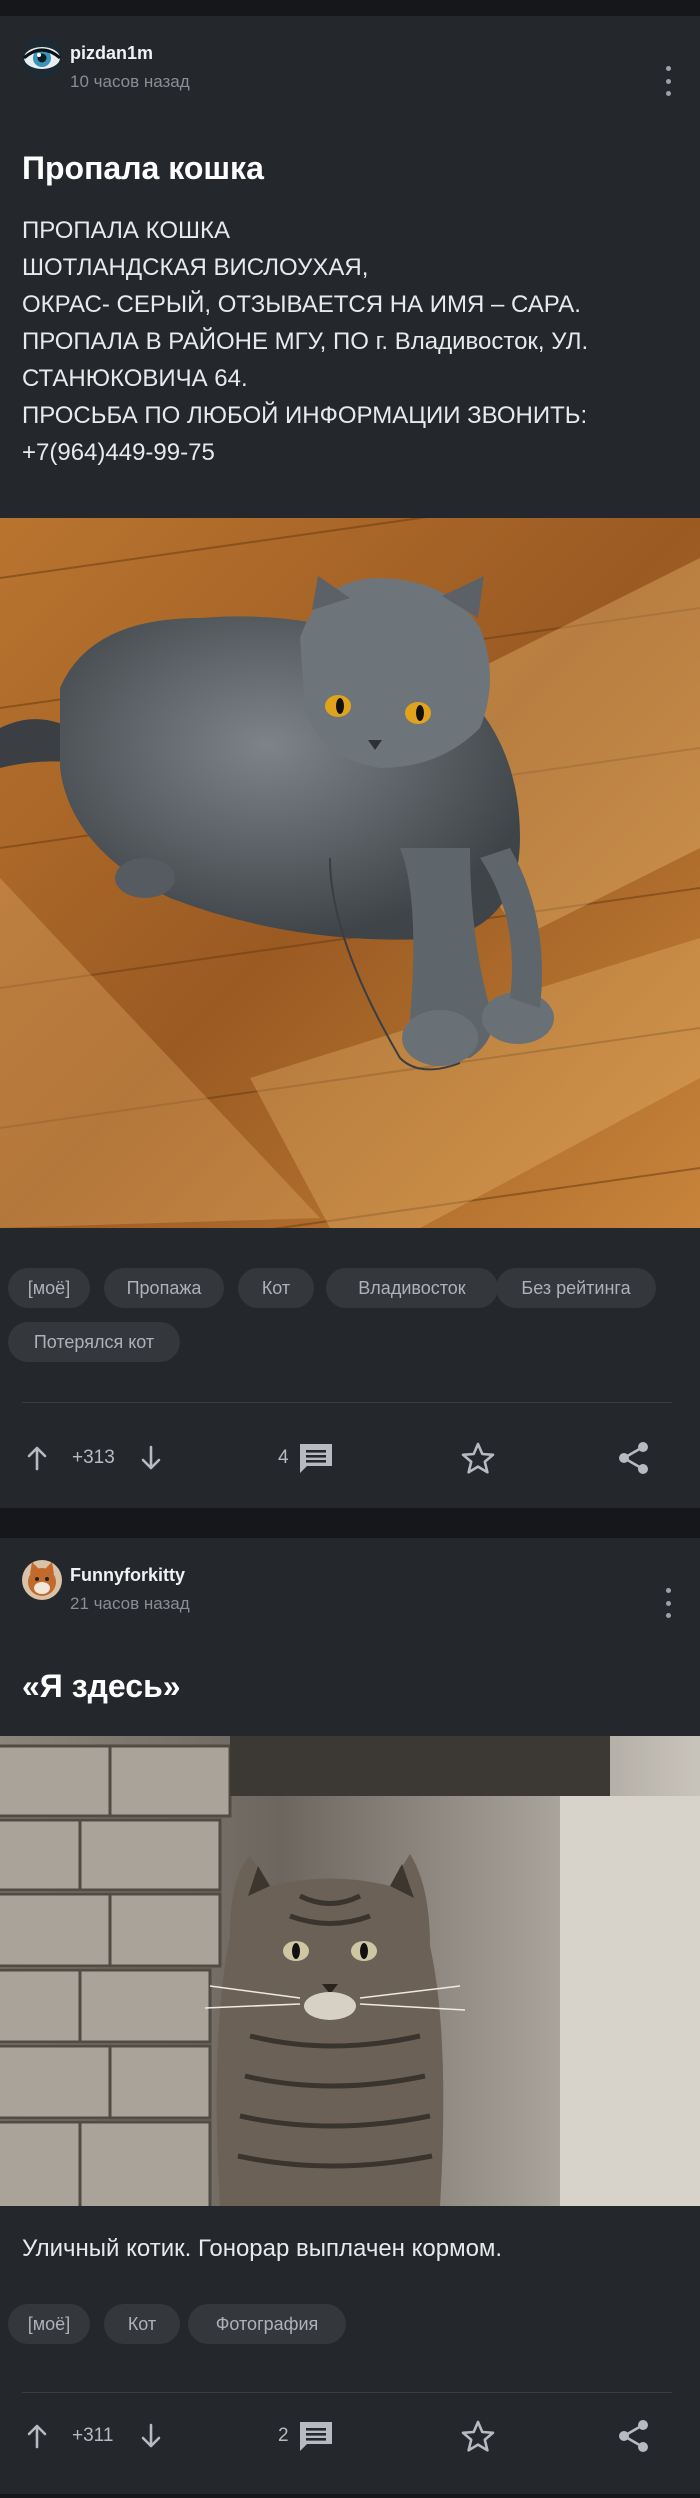  I want to click on post-actions: +313 4, so click(350, 1458).